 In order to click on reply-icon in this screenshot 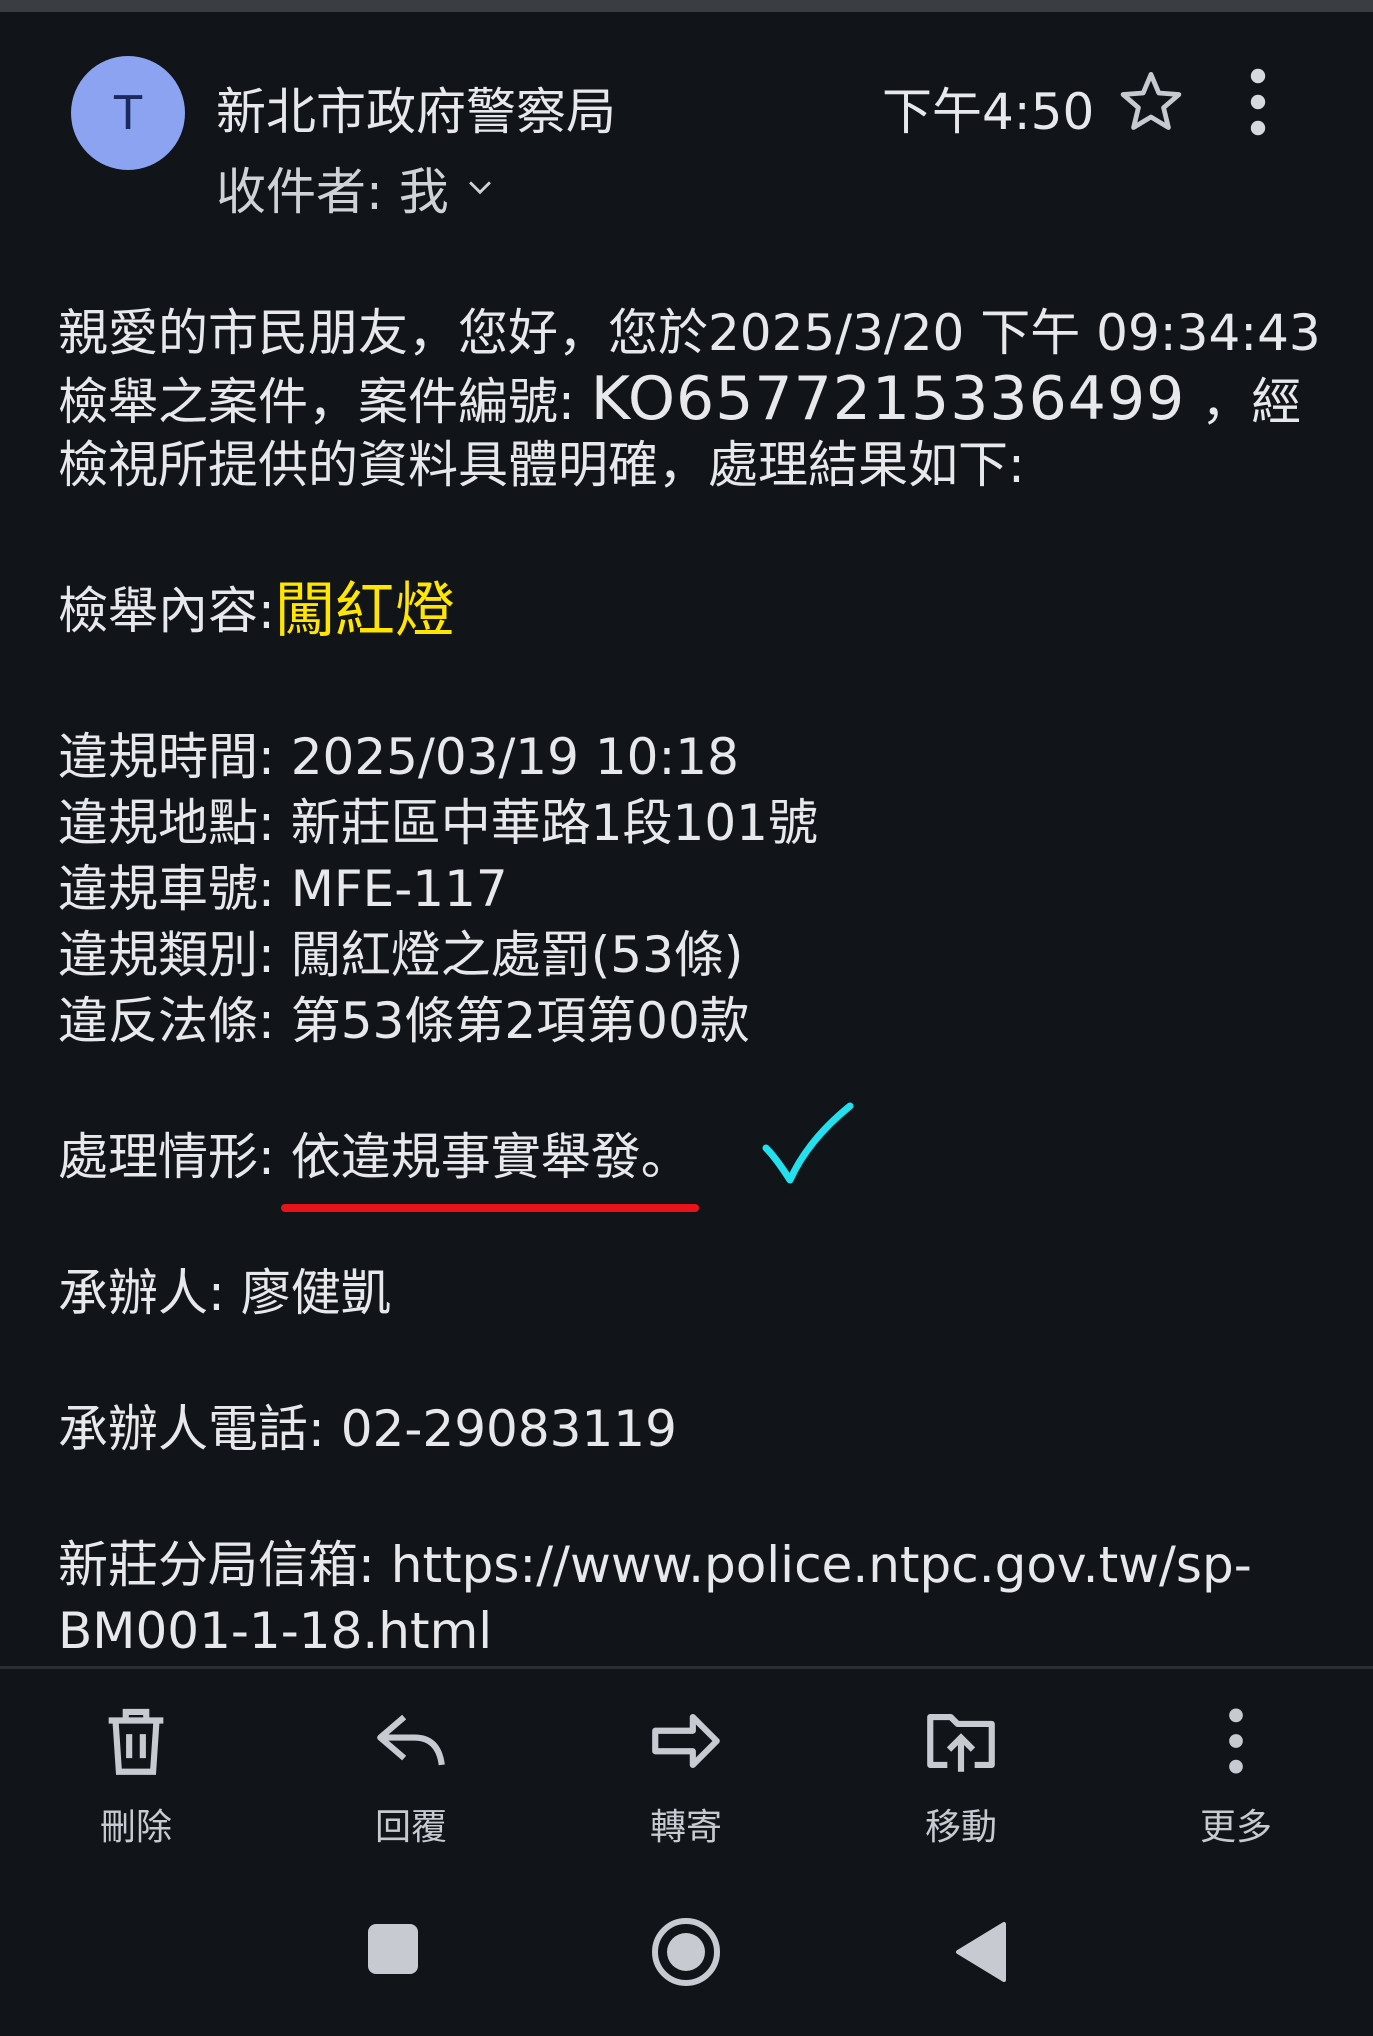, I will do `click(411, 1740)`.